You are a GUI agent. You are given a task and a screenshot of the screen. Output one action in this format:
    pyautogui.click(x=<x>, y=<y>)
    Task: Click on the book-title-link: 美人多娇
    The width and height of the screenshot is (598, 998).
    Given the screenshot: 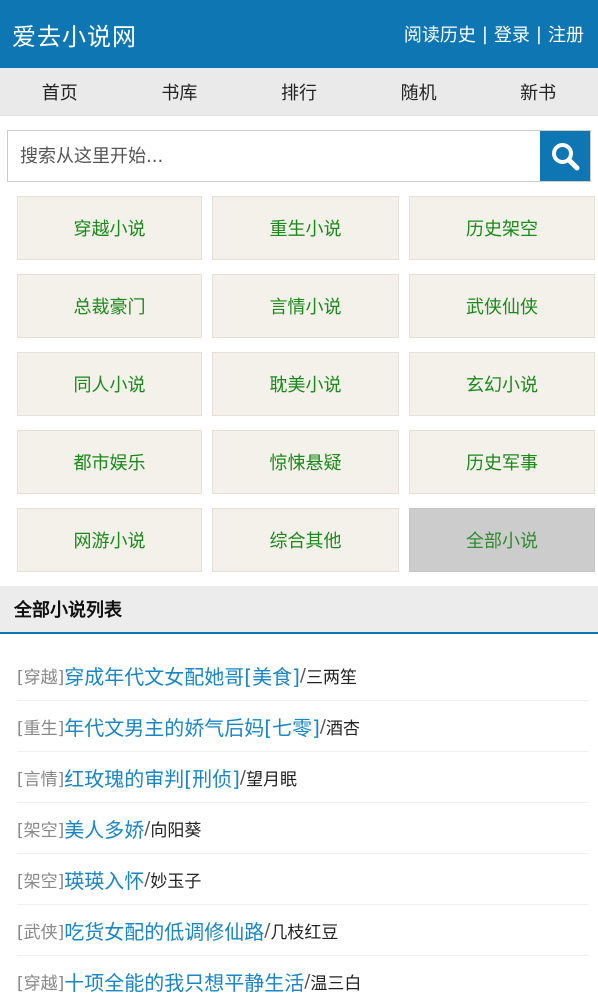 What is the action you would take?
    pyautogui.click(x=104, y=828)
    